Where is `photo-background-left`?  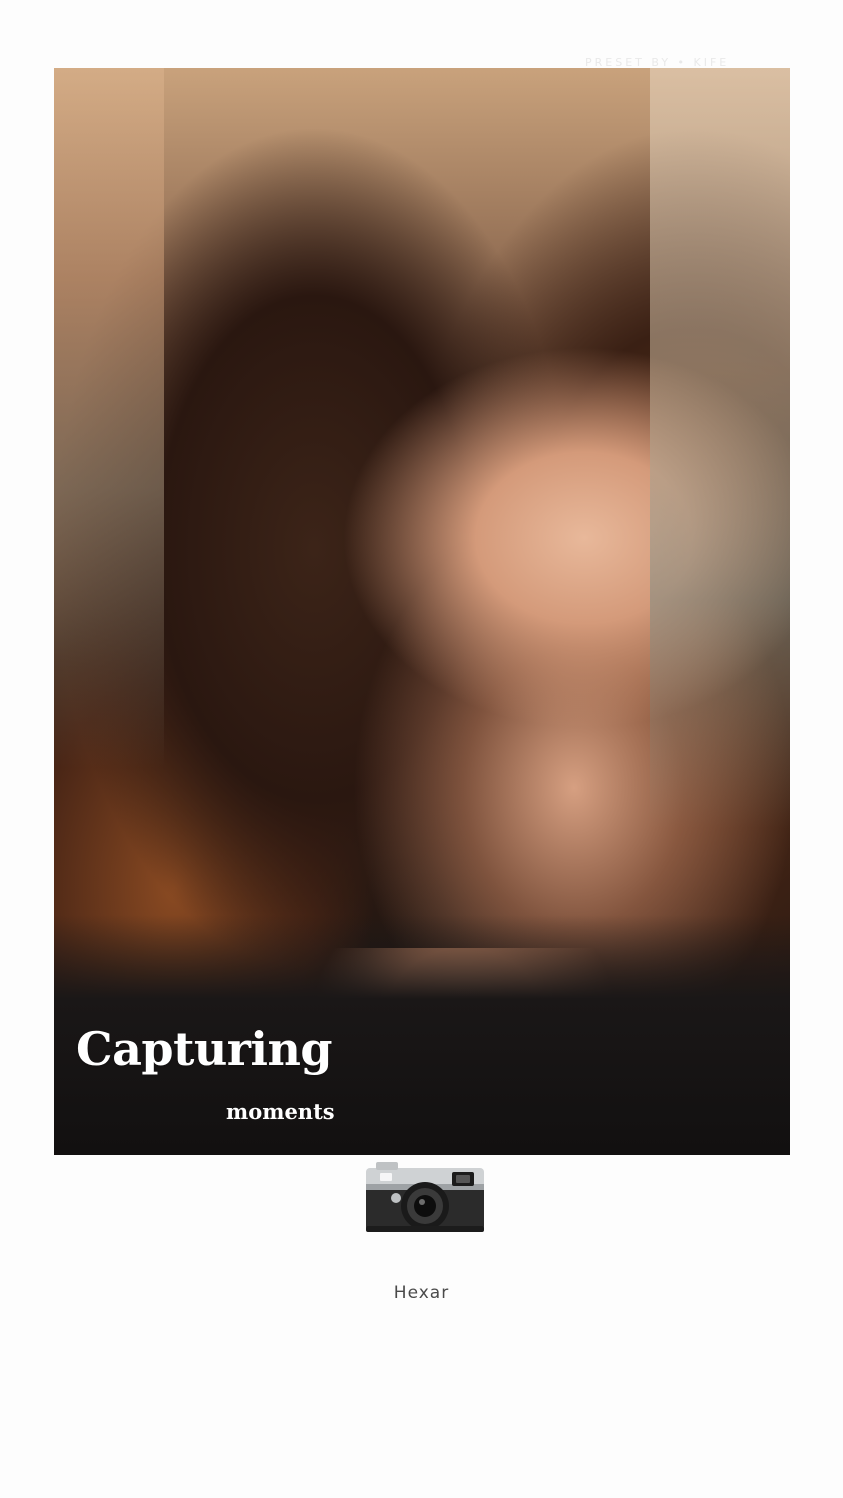 photo-background-left is located at coordinates (109, 418).